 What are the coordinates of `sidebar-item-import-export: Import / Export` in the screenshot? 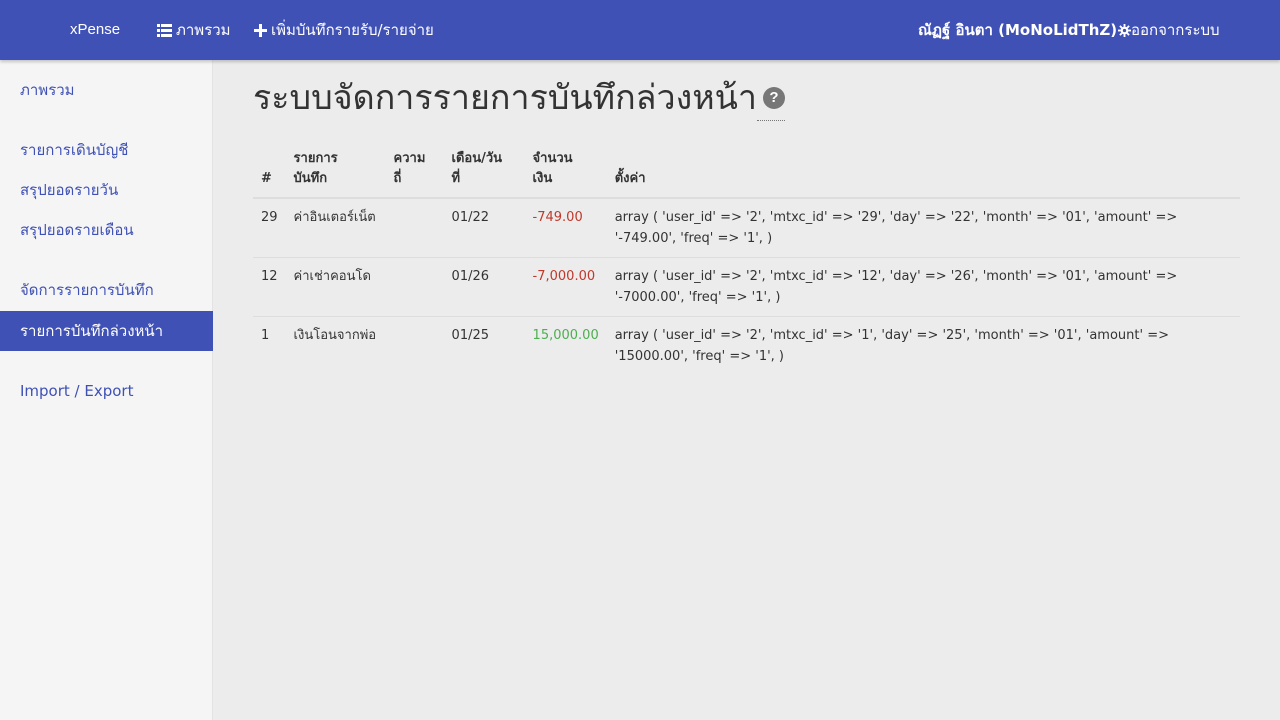 It's located at (106, 391).